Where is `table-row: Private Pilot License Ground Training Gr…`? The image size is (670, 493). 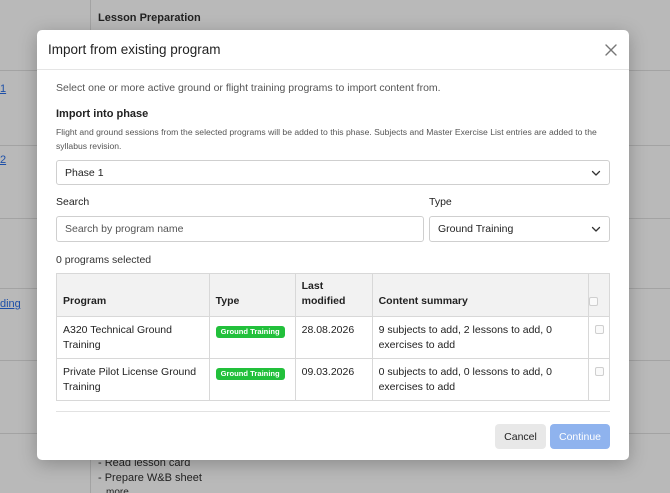
table-row: Private Pilot License Ground Training Gr… is located at coordinates (333, 379).